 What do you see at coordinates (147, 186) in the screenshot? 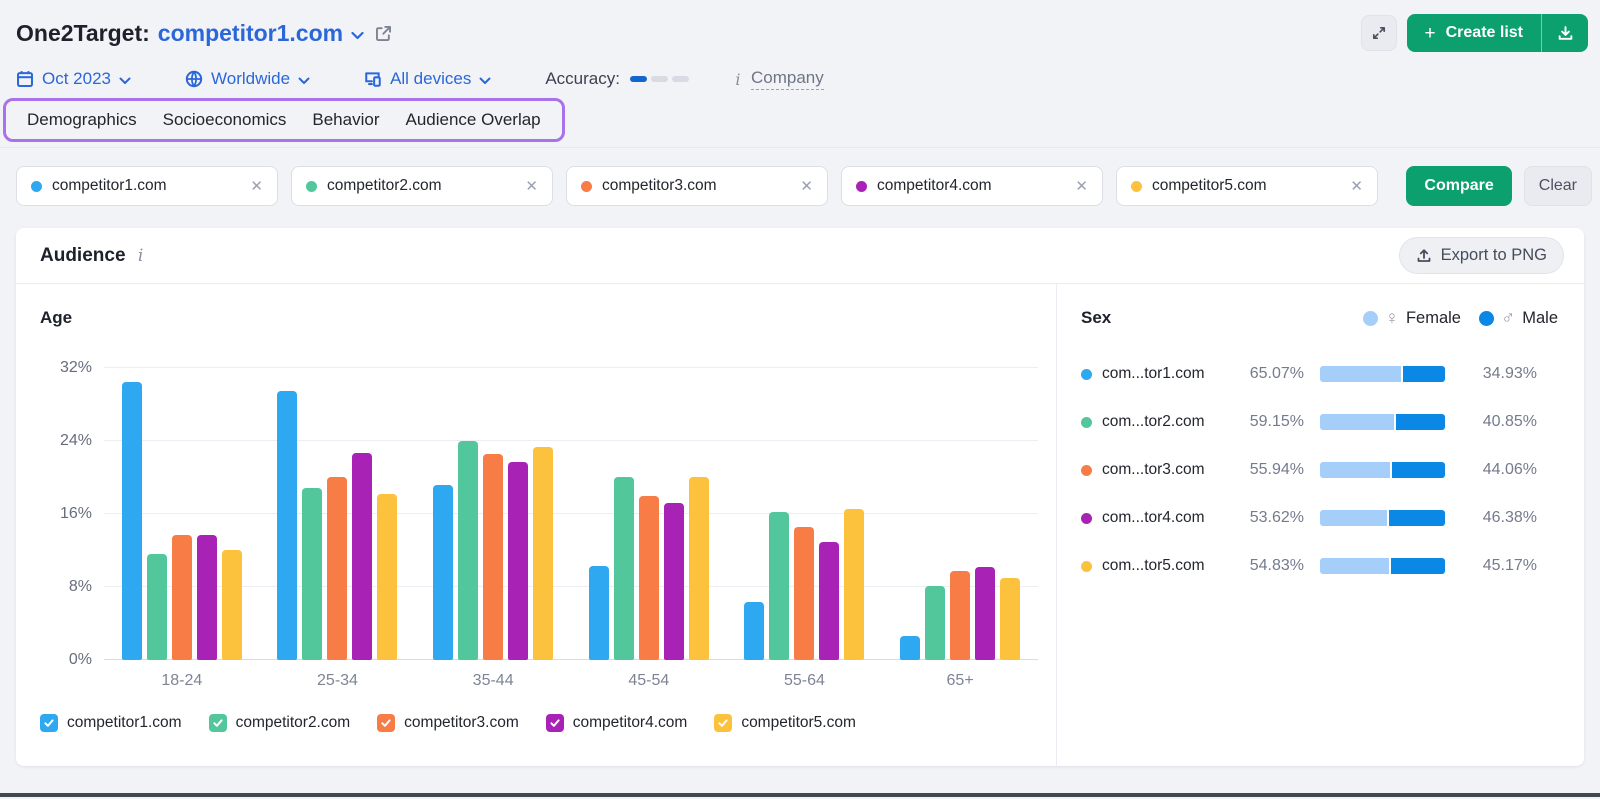
I see `competitor-chip-competitor1-com: competitor1.com ✕` at bounding box center [147, 186].